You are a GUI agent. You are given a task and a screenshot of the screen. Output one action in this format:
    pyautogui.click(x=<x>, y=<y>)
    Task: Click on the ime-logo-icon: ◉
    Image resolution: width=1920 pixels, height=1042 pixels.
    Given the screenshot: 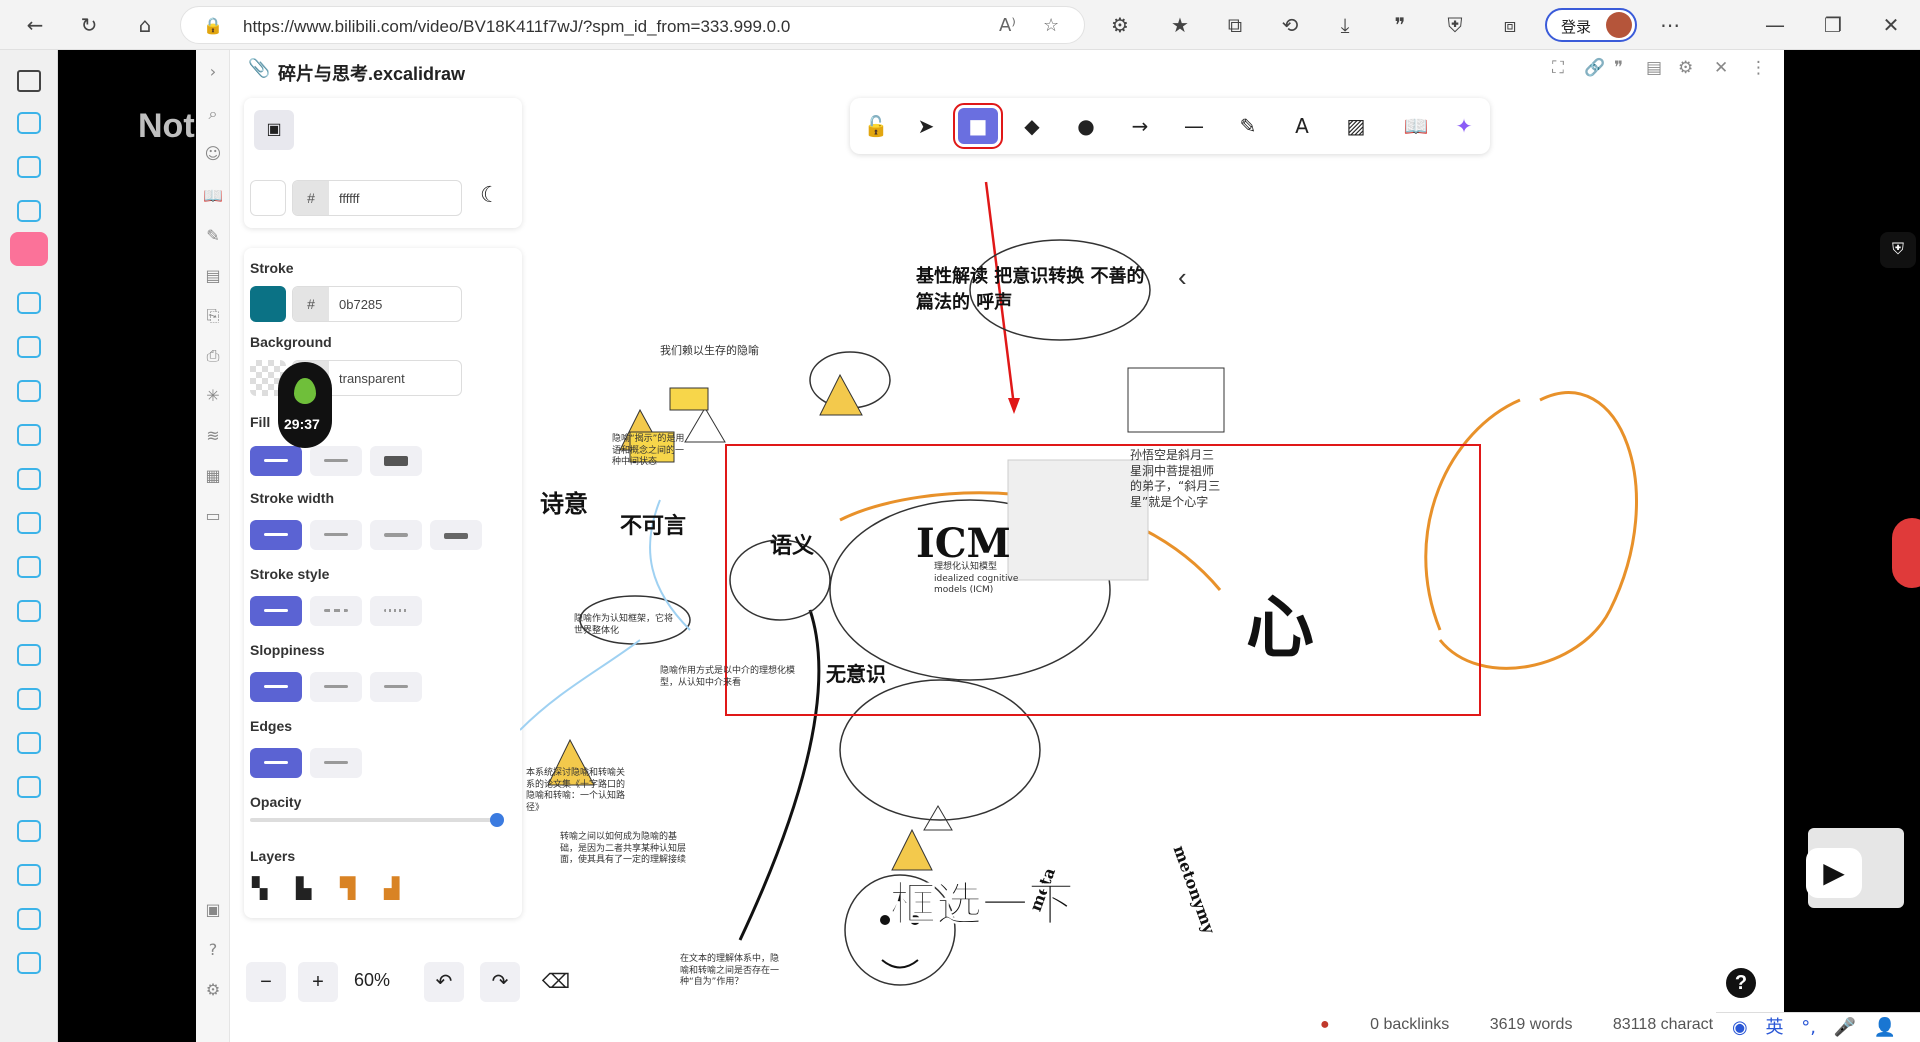 What is the action you would take?
    pyautogui.click(x=1740, y=1027)
    